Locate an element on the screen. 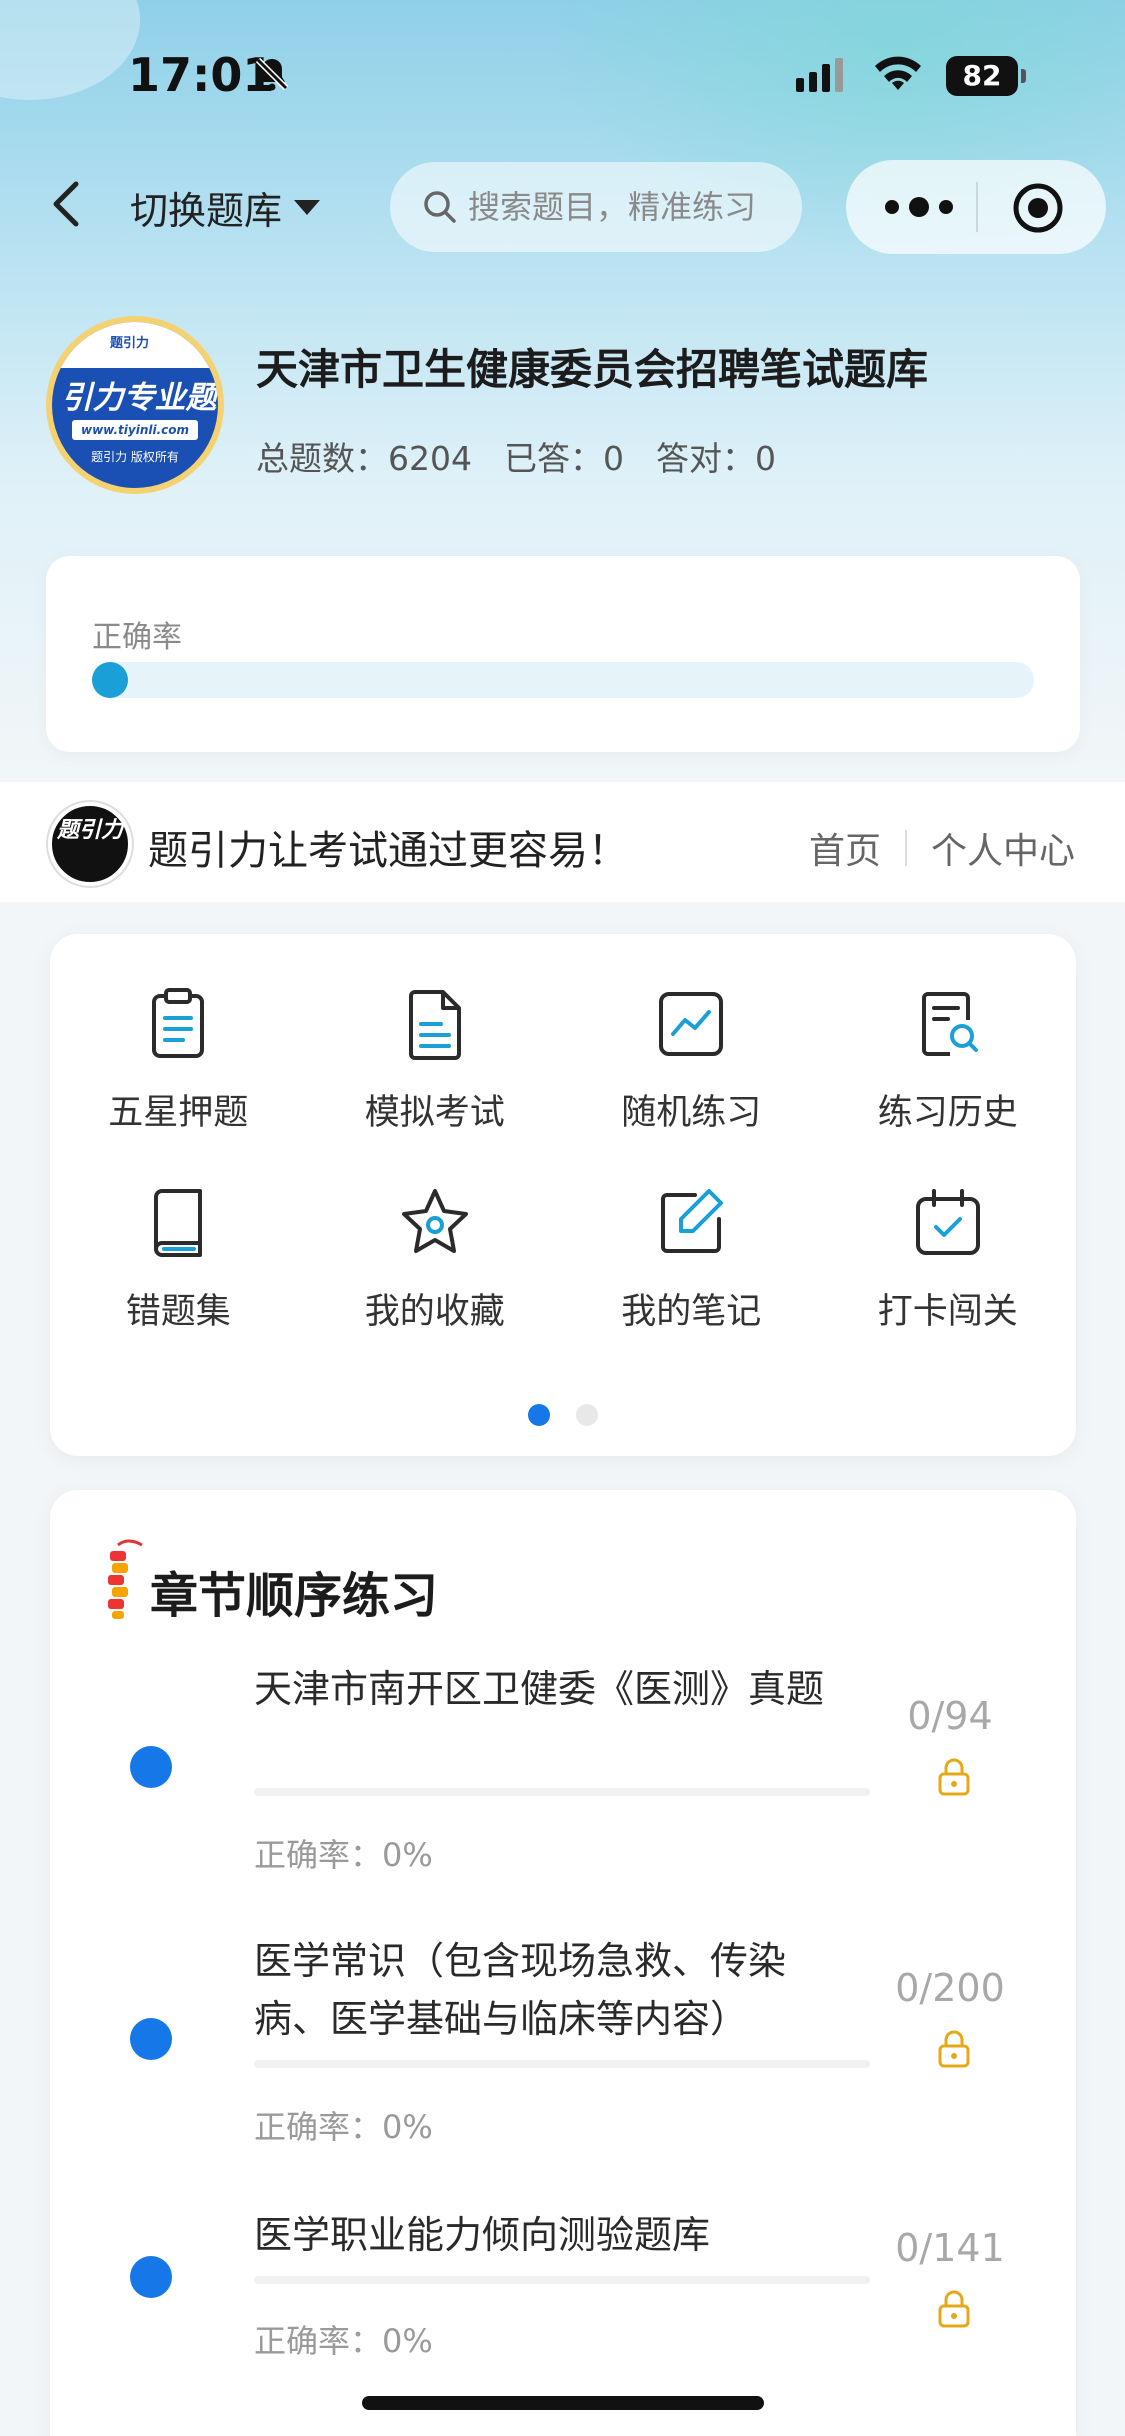  miniprogram-capsule is located at coordinates (976, 207).